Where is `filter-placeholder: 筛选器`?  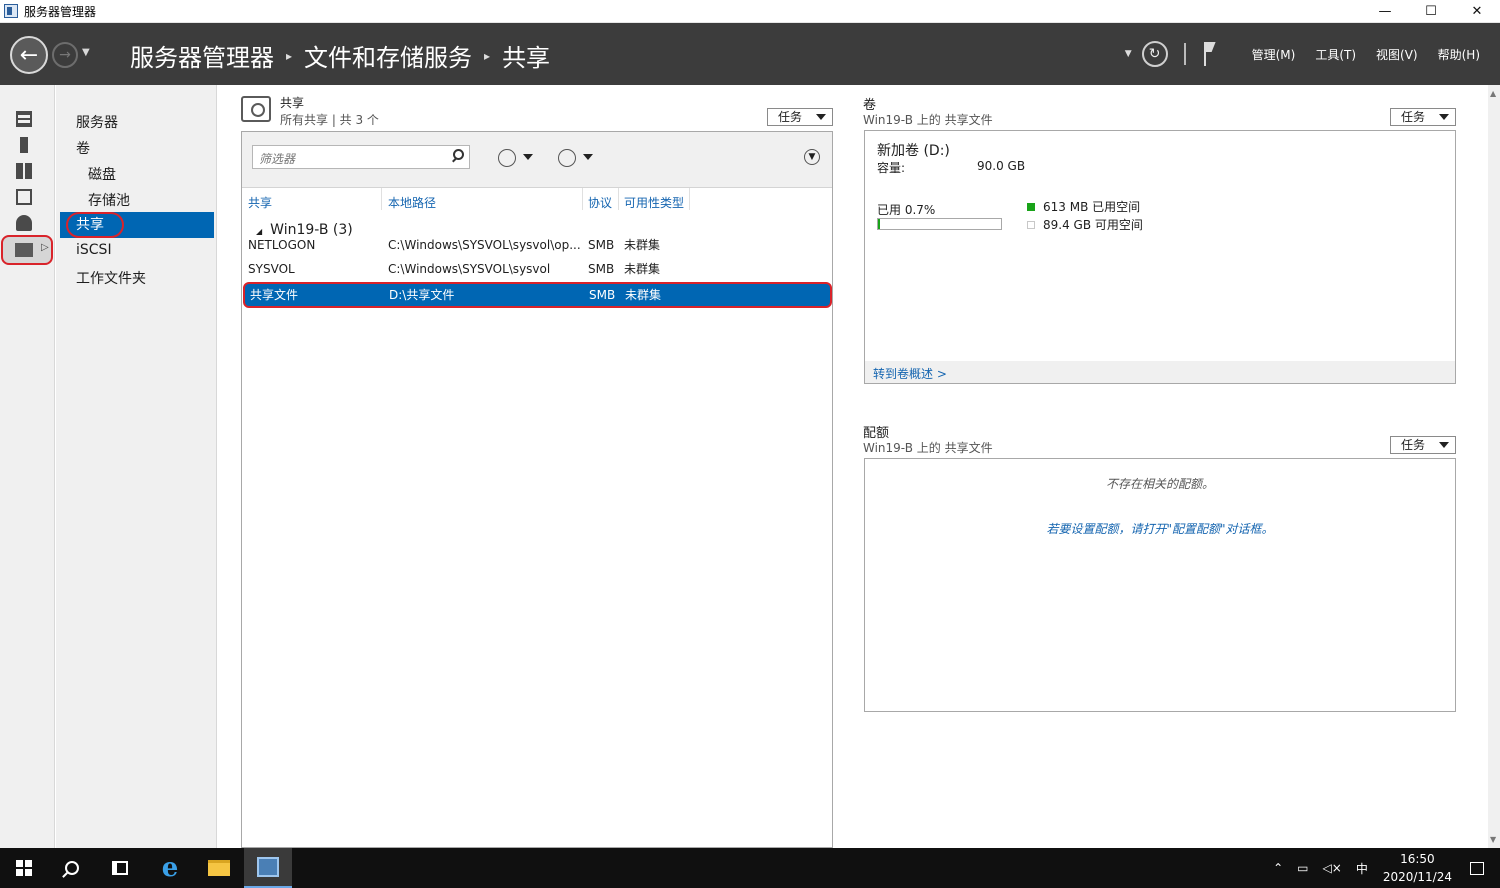 filter-placeholder: 筛选器 is located at coordinates (277, 159).